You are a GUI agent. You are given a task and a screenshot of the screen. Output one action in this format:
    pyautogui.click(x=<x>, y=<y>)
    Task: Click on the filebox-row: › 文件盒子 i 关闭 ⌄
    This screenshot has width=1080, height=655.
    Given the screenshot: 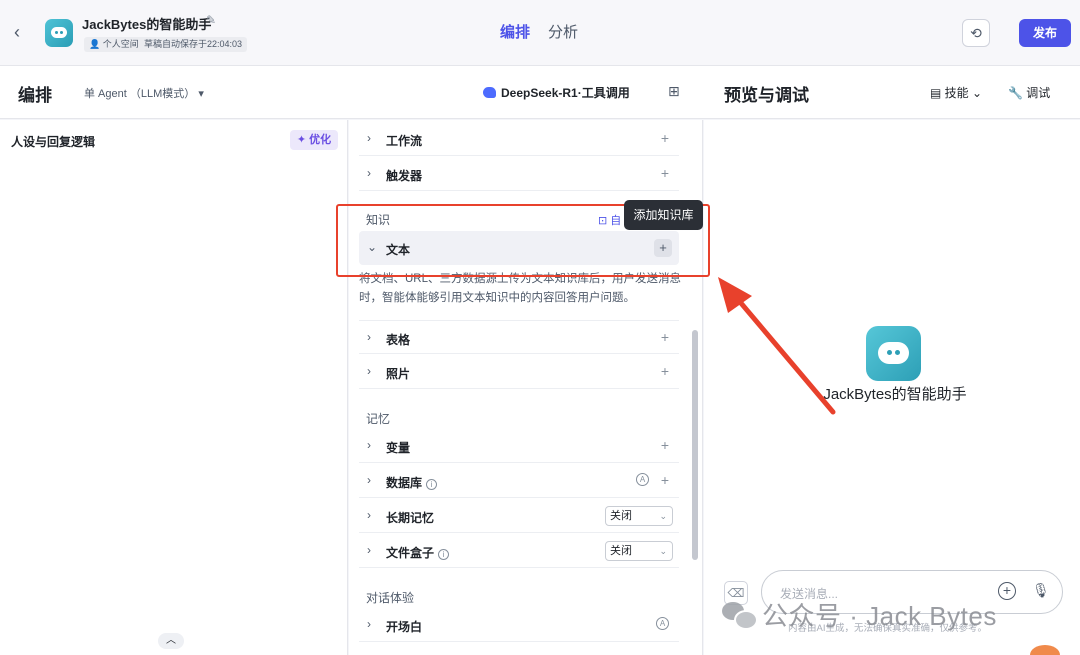 What is the action you would take?
    pyautogui.click(x=519, y=551)
    